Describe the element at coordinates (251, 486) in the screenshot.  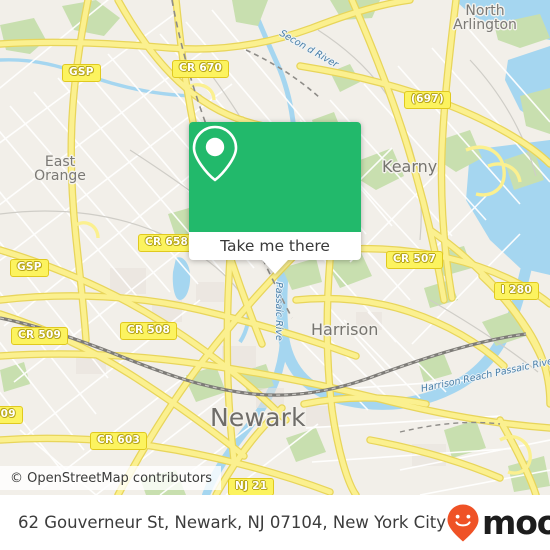
I see `shield-nj-21: NJ 21` at that location.